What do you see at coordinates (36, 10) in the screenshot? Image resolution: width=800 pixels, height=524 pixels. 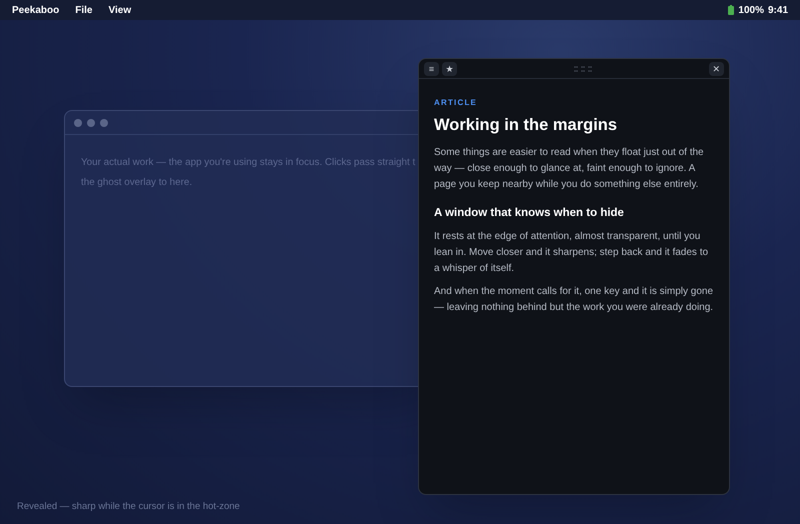 I see `app-name: Peekaboo` at bounding box center [36, 10].